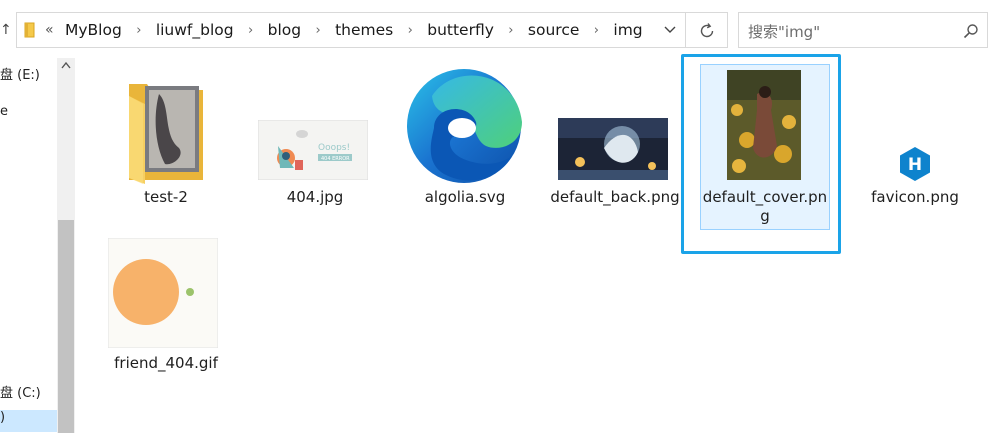 The width and height of the screenshot is (988, 433). Describe the element at coordinates (364, 30) in the screenshot. I see `breadcrumb-item: themes` at that location.